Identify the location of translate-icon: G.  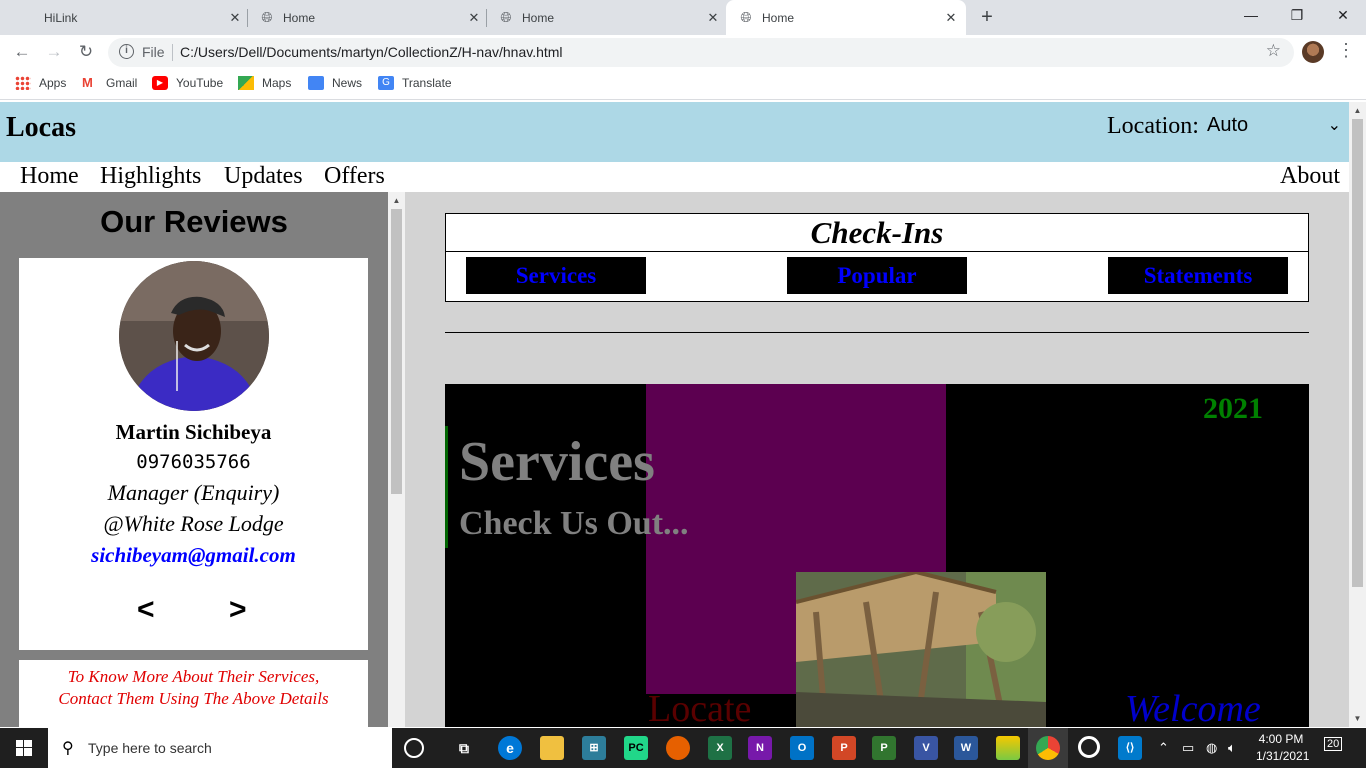
(386, 83).